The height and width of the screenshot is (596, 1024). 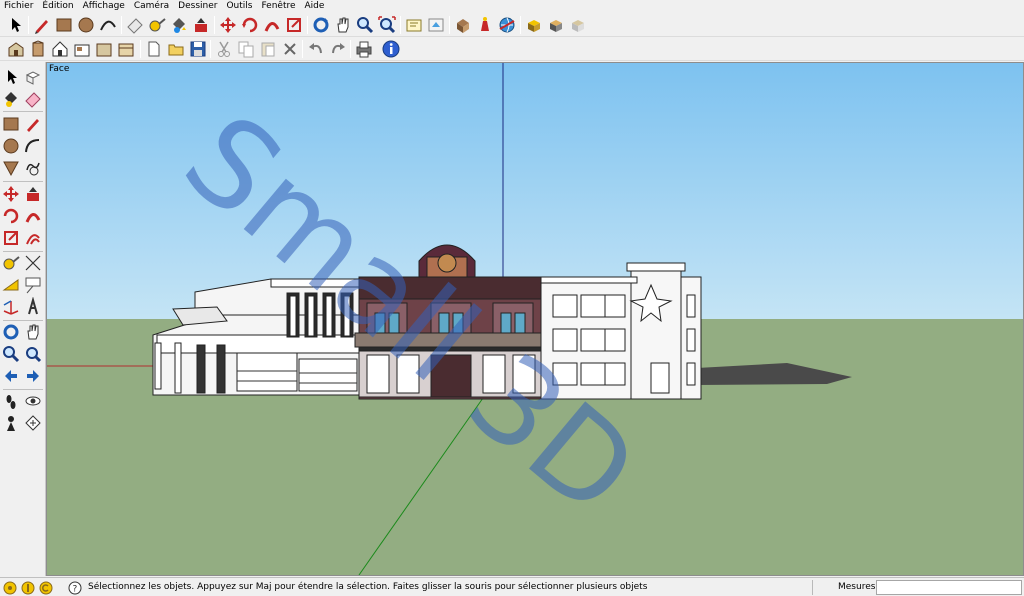 I want to click on select-icon, so click(x=12, y=77).